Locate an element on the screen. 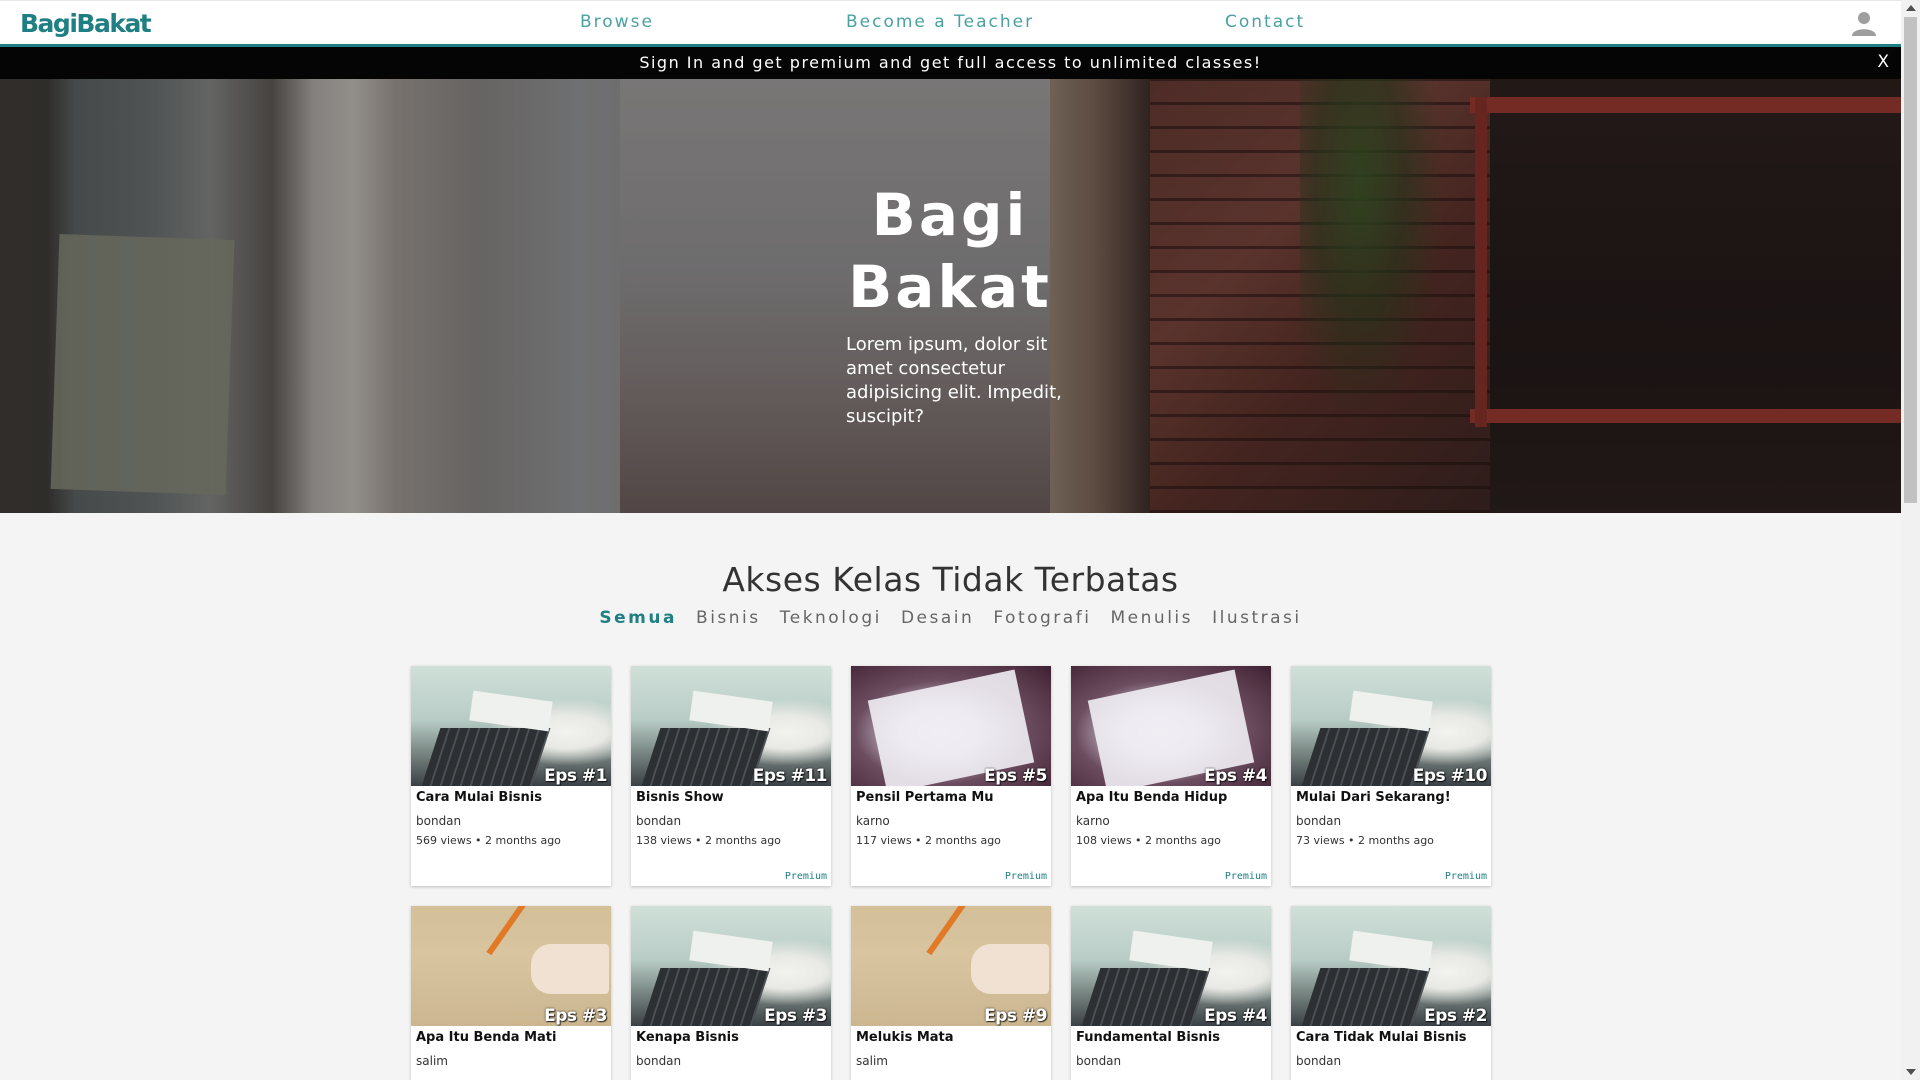 The image size is (1920, 1080). course-title: Apa Itu Benda Hidup is located at coordinates (1152, 797).